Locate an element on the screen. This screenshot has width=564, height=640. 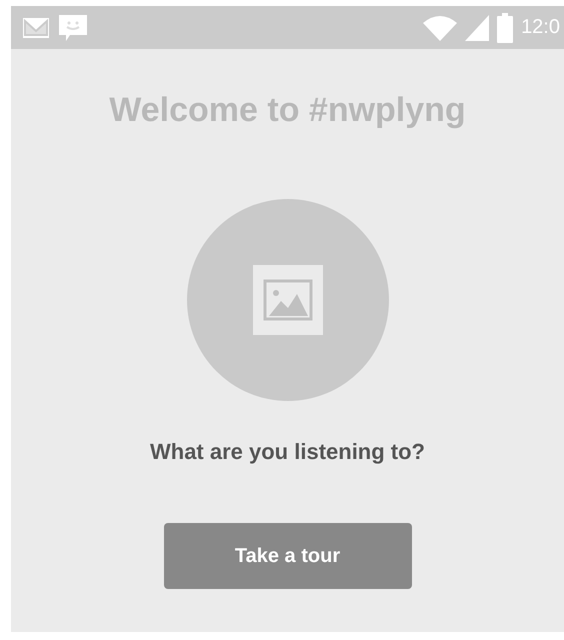
mail-icon is located at coordinates (36, 27).